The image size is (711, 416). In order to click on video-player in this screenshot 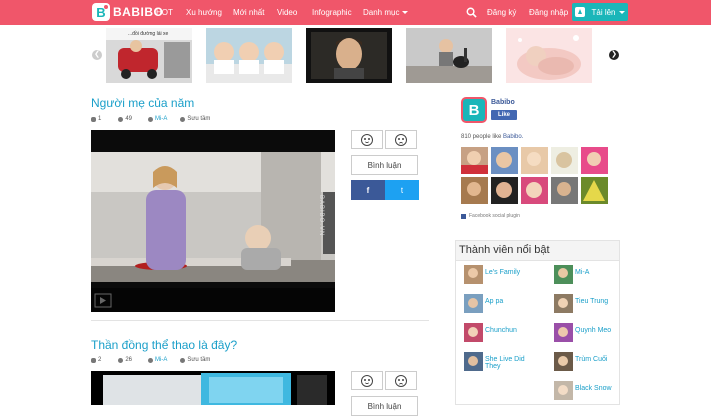, I will do `click(213, 388)`.